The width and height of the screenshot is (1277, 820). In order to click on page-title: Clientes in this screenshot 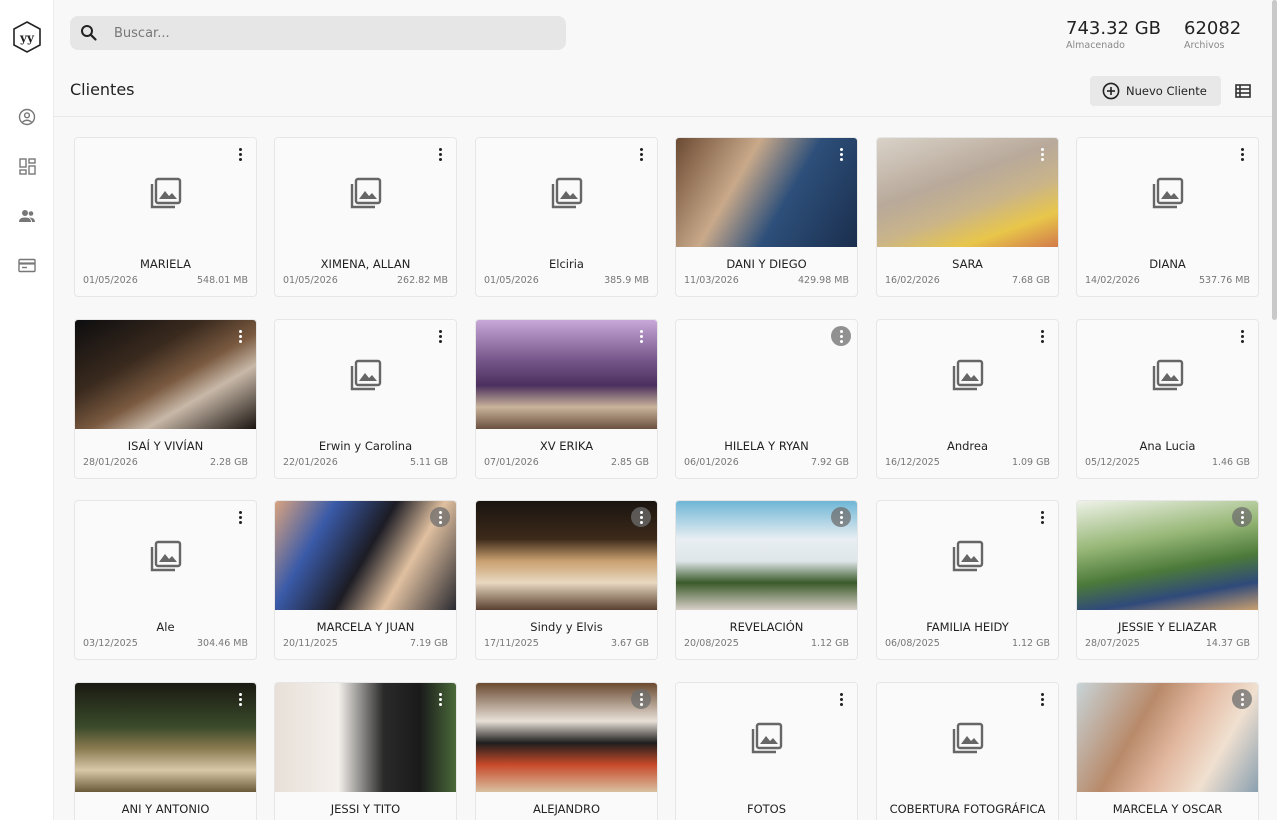, I will do `click(102, 89)`.